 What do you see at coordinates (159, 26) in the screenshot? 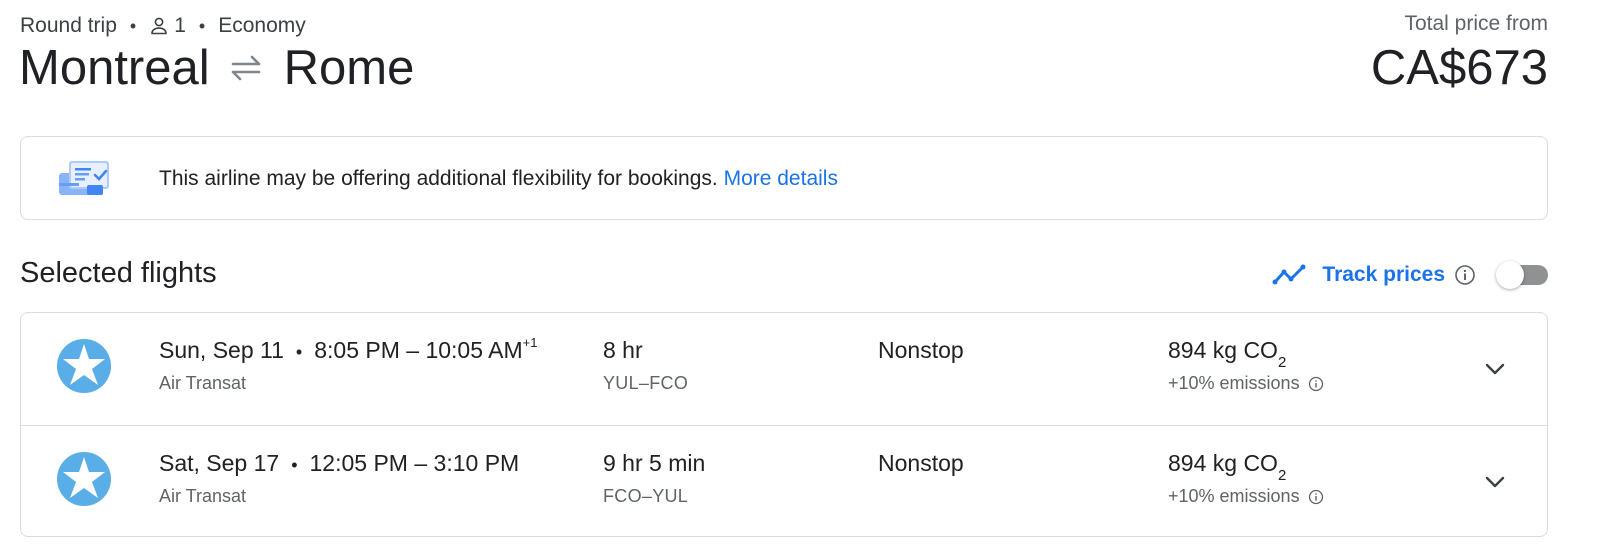
I see `person-icon` at bounding box center [159, 26].